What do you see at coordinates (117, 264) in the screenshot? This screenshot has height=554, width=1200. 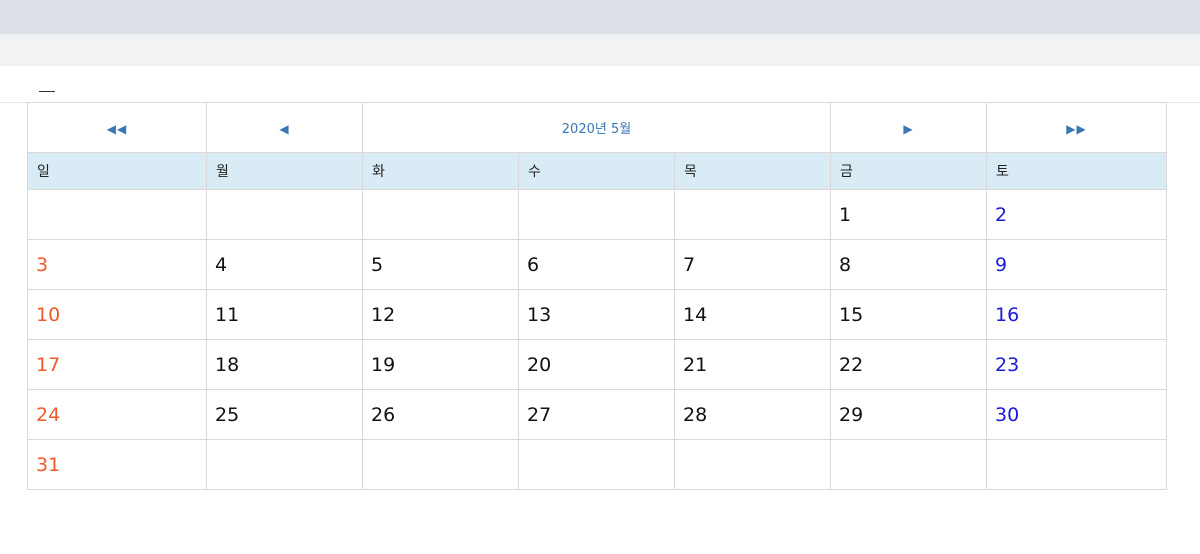 I see `day-cell: 3` at bounding box center [117, 264].